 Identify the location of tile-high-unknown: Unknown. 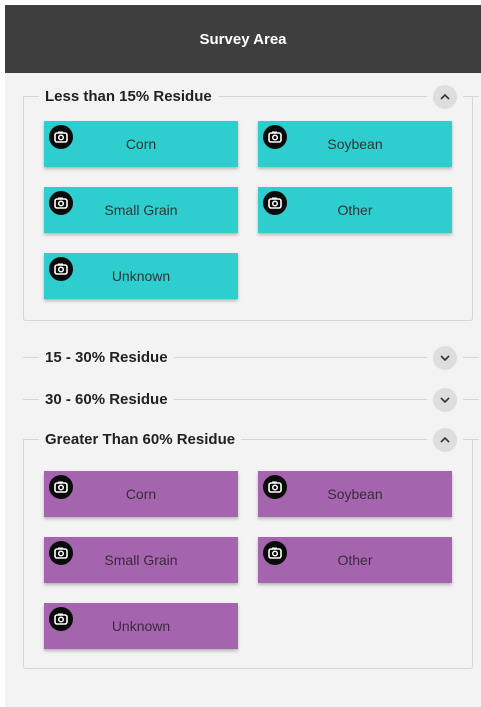
(141, 626).